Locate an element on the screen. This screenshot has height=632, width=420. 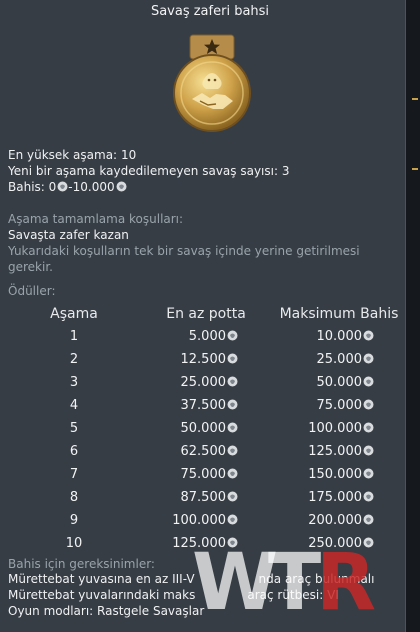
bet-min-value: 0 is located at coordinates (52, 187).